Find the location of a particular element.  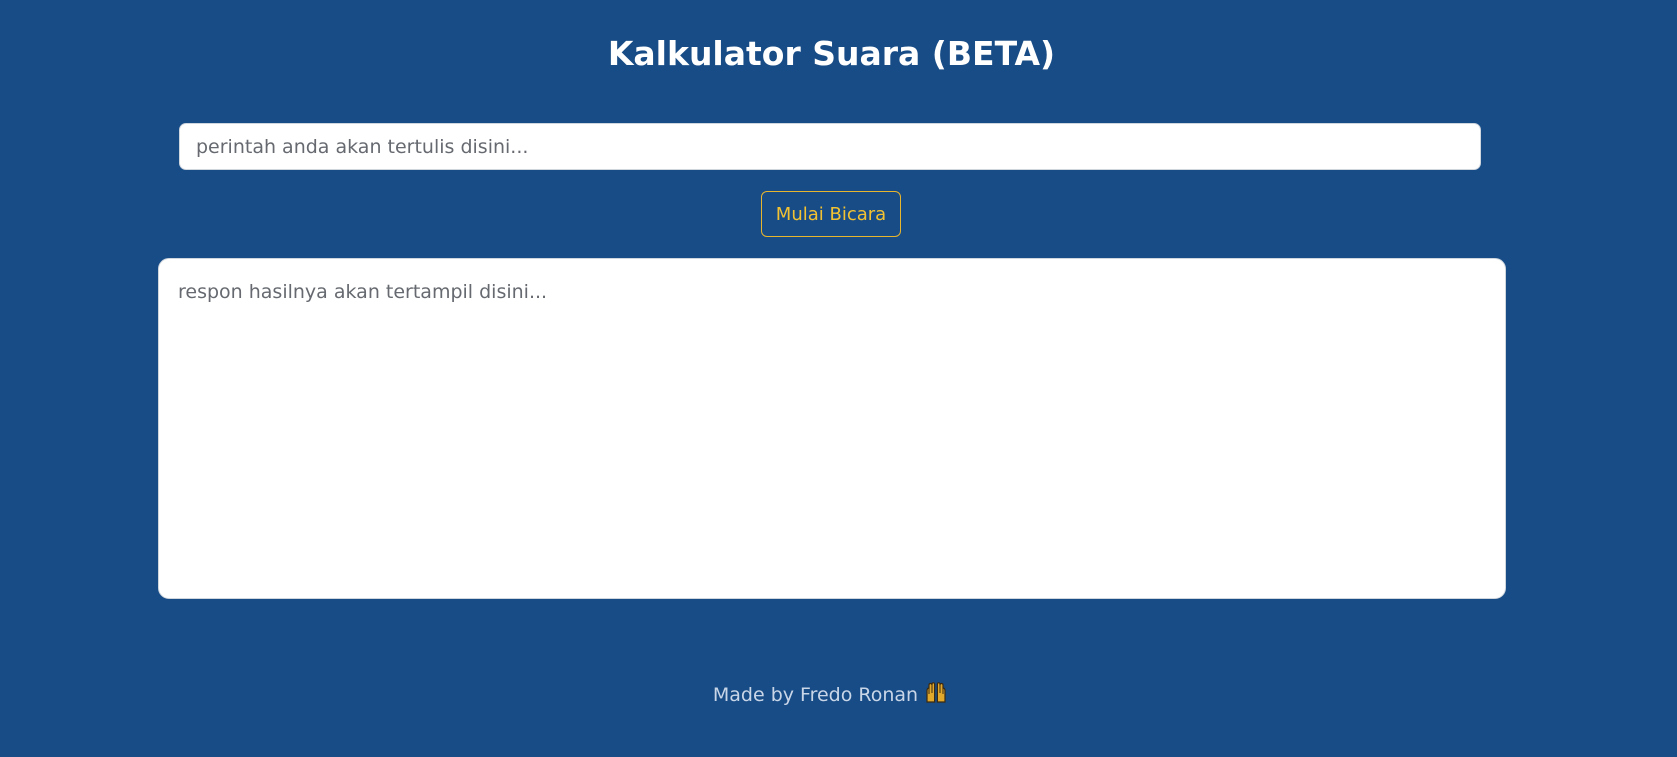

start-speaking-button: Mulai Bicara is located at coordinates (831, 214).